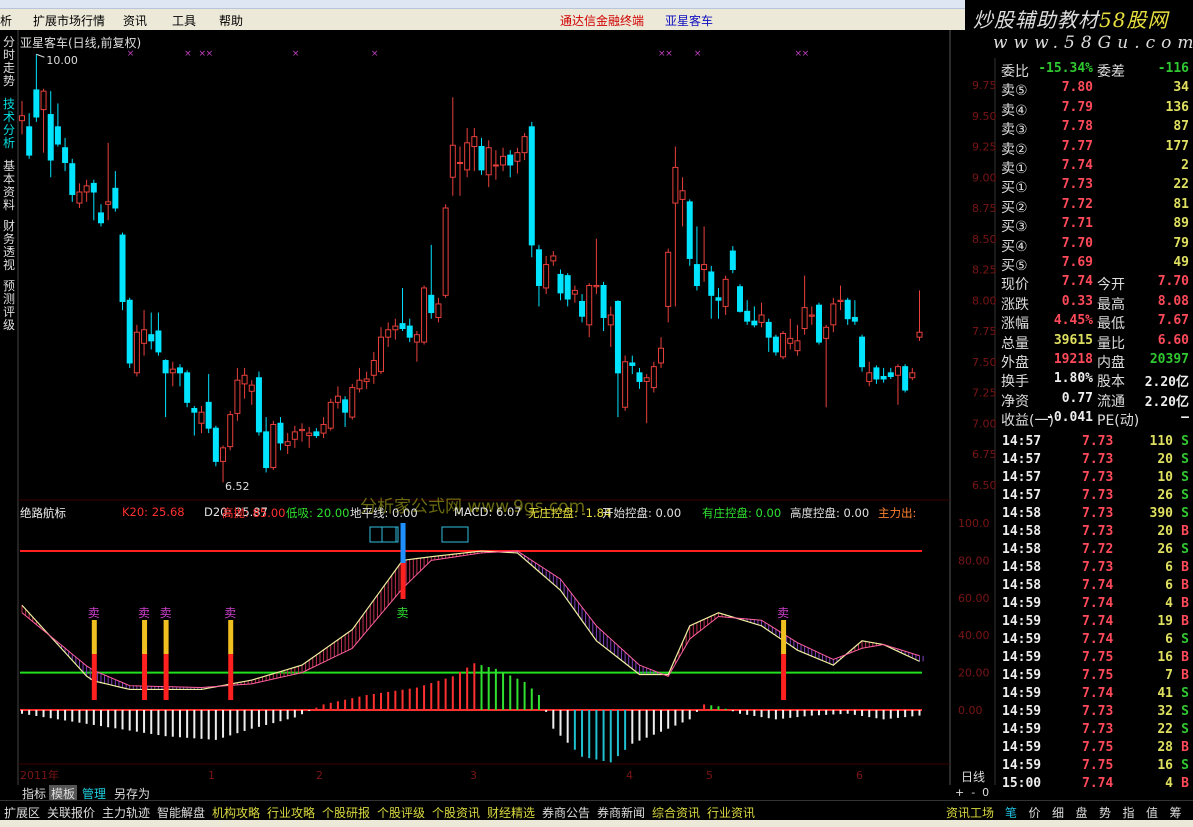 Image resolution: width=1193 pixels, height=827 pixels. What do you see at coordinates (1181, 88) in the screenshot?
I see `quote-value: 34` at bounding box center [1181, 88].